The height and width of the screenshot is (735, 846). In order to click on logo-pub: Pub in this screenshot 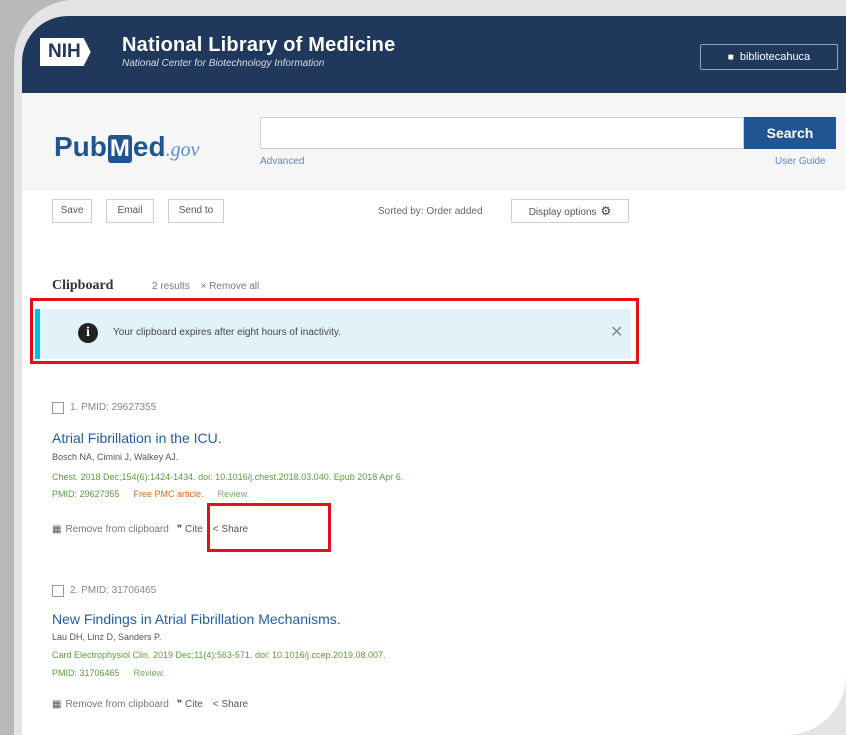, I will do `click(80, 146)`.